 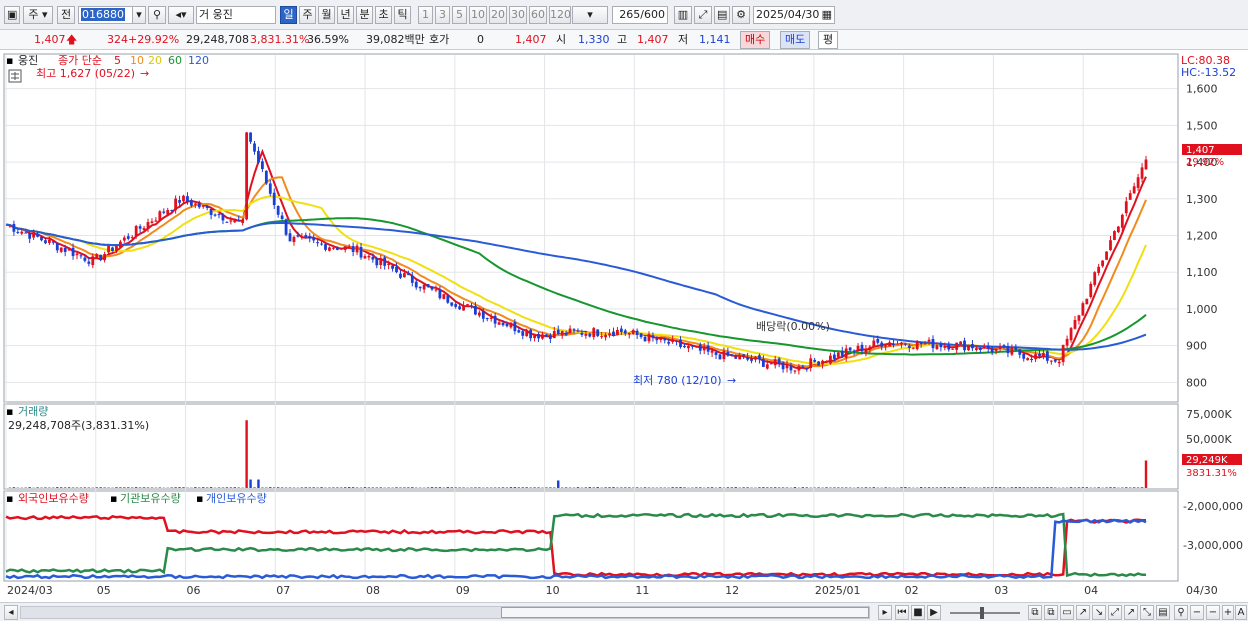 What do you see at coordinates (827, 15) in the screenshot?
I see `calendar-icon: ▦` at bounding box center [827, 15].